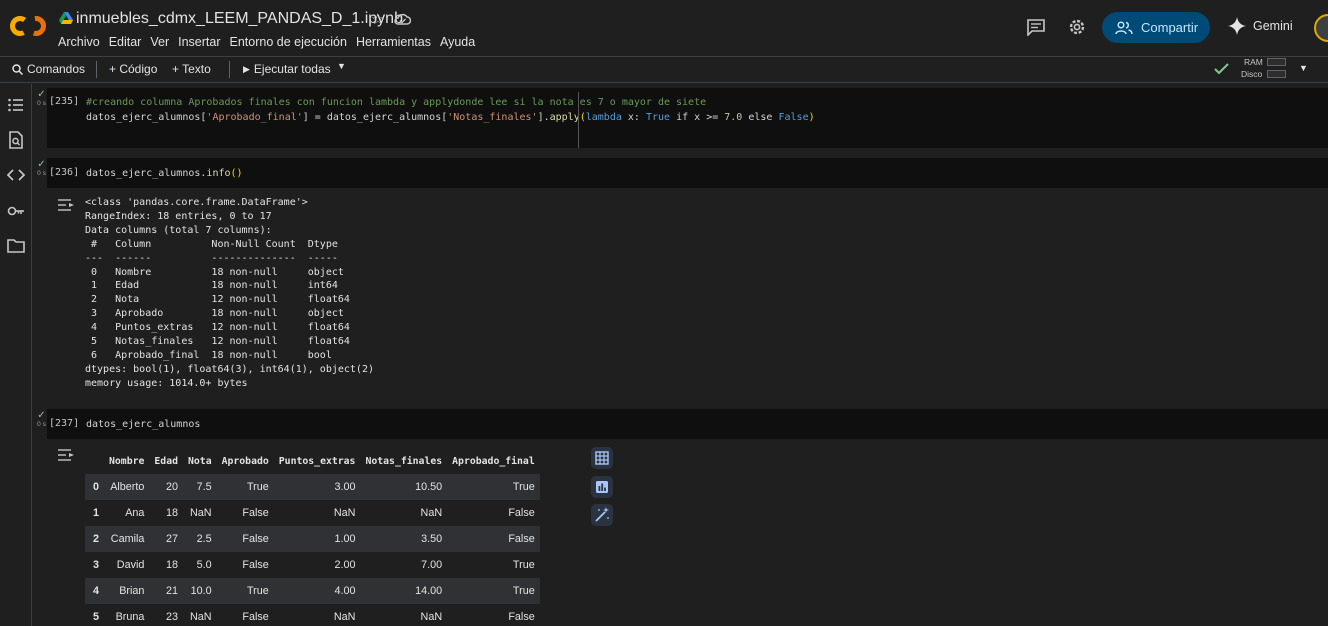 Image resolution: width=1328 pixels, height=626 pixels. I want to click on table-row: 0 Alberto 20 7.5 True 3.00 10.50 True, so click(312, 487).